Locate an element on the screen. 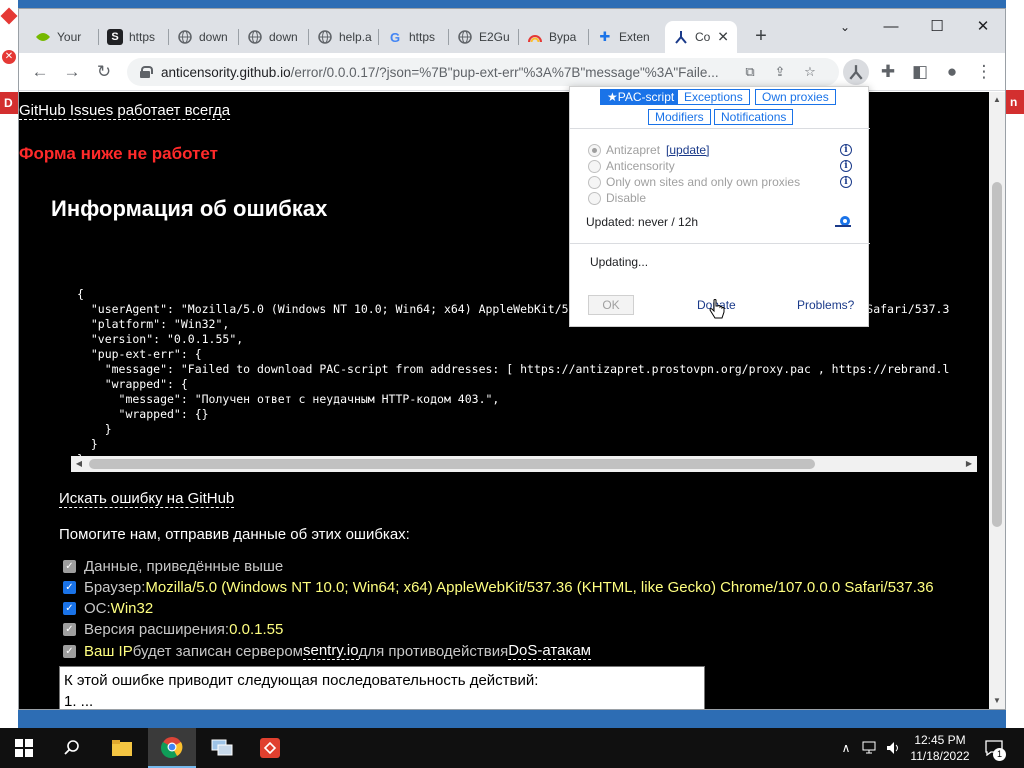 This screenshot has width=1024, height=768. check-data-row: ✓ Данные, приведённые выше is located at coordinates (173, 566).